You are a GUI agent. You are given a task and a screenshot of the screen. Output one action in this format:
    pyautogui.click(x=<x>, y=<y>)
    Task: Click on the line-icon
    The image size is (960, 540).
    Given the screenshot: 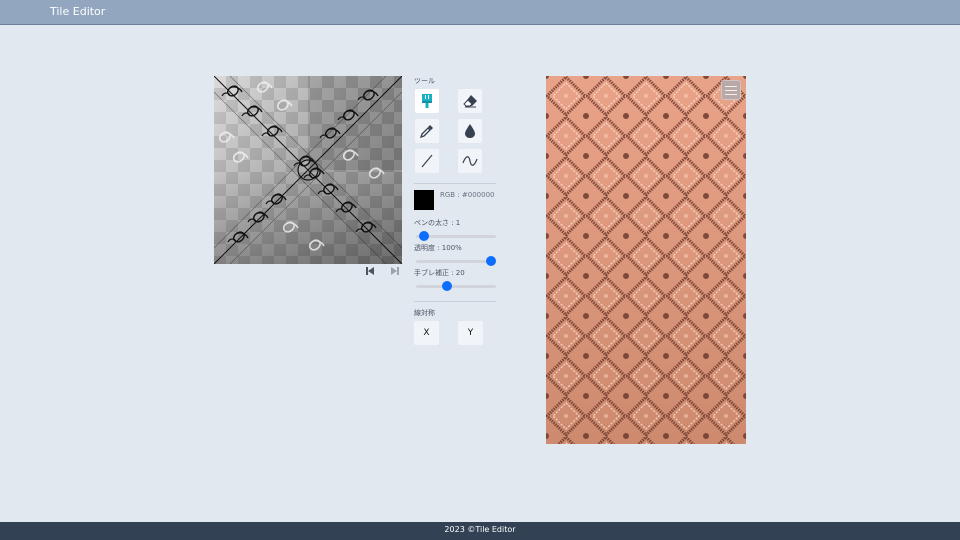 What is the action you would take?
    pyautogui.click(x=427, y=161)
    